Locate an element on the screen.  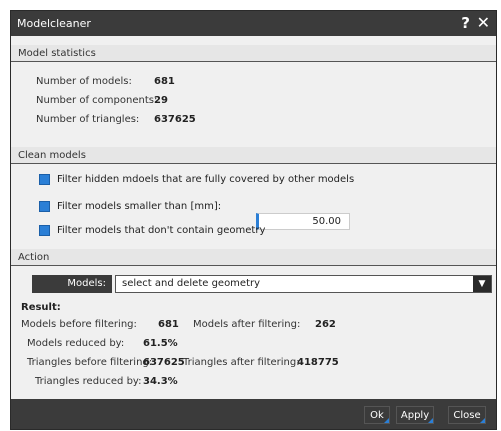
size-threshold-input: 50.00 is located at coordinates (303, 221).